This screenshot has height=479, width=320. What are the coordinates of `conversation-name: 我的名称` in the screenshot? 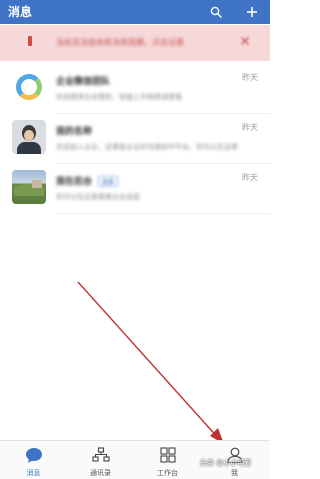 It's located at (74, 132).